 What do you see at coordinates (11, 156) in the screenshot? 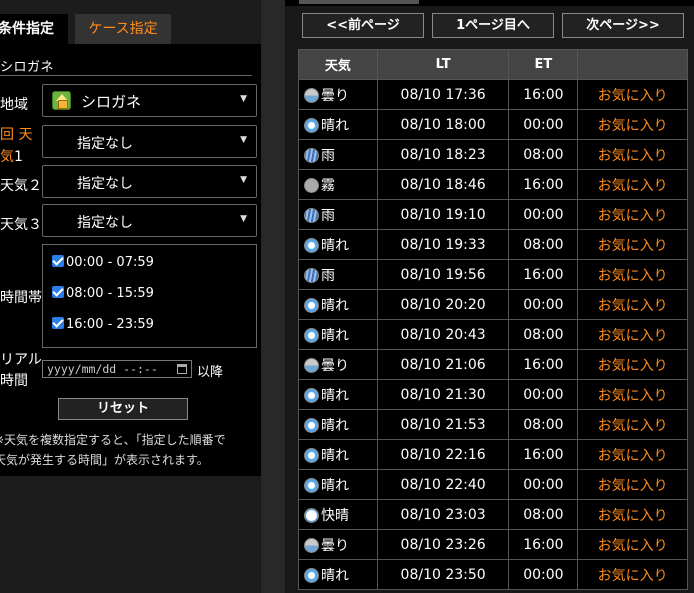
I see `weather1-label-row2: 気1` at bounding box center [11, 156].